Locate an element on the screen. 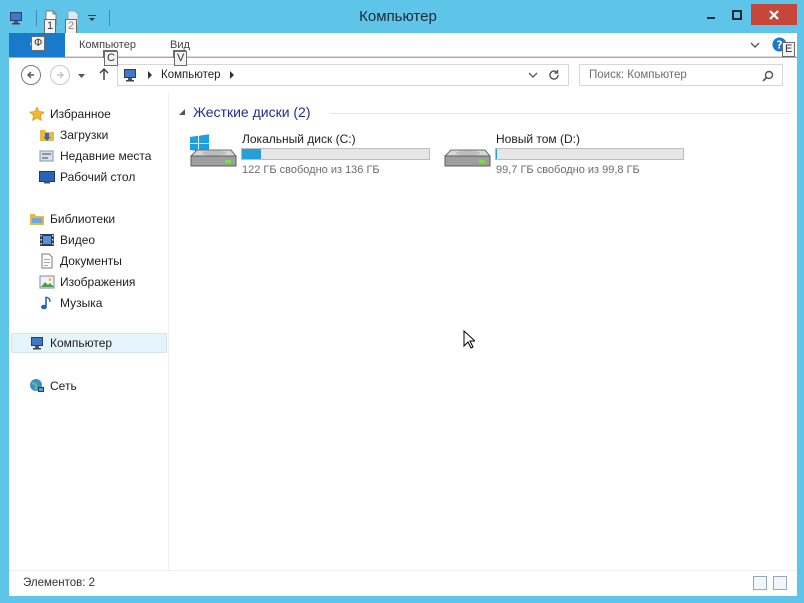  sidebar-item-label: Документы is located at coordinates (91, 261).